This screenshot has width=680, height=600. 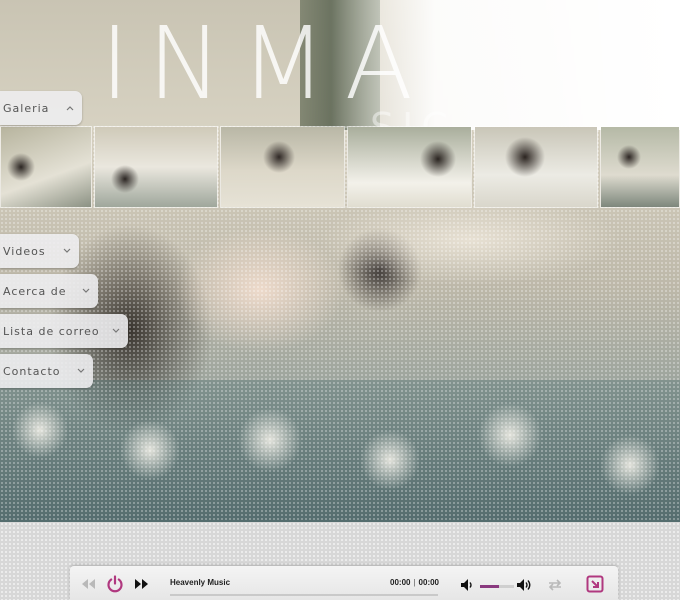 I want to click on nav-tab-label: Videos, so click(x=24, y=251).